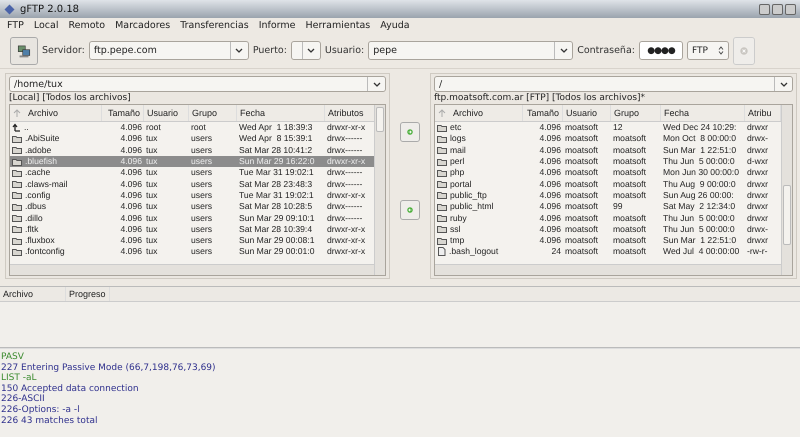  I want to click on file-row: .fontconfig 4.096 tux users Sun Mar 29 00:01:0 drwxr-xr-x, so click(192, 252).